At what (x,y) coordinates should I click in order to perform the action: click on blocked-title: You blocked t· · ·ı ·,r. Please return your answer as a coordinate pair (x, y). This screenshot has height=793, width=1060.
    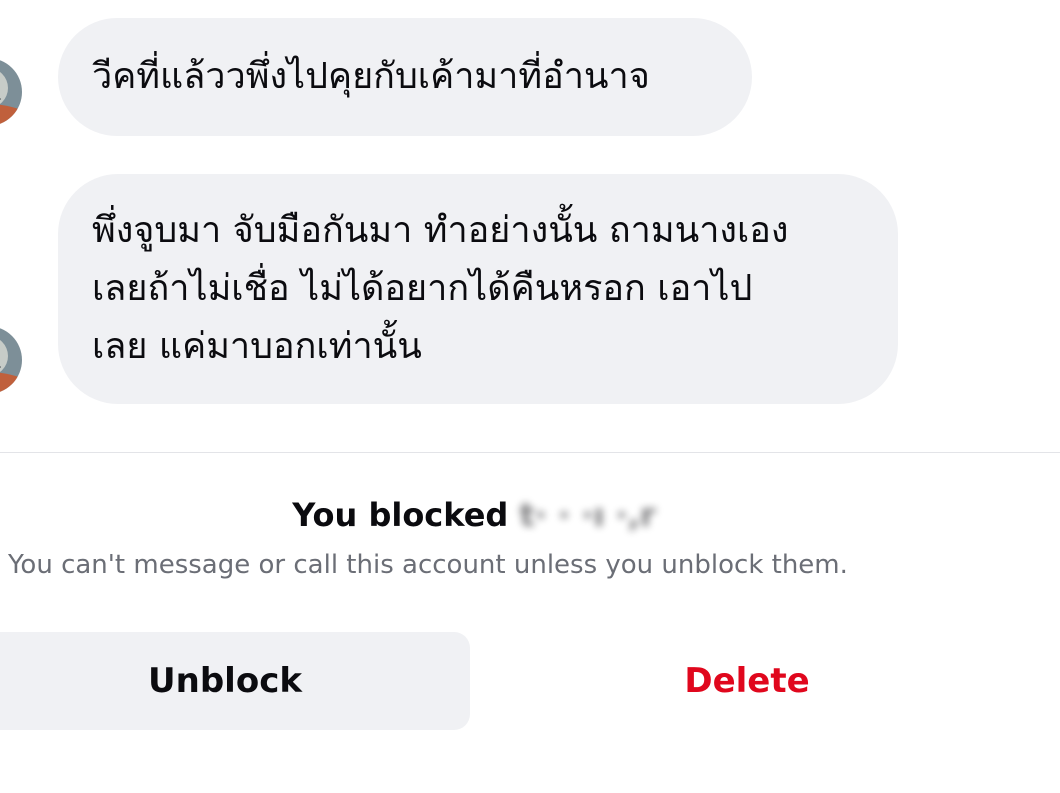
    Looking at the image, I should click on (474, 515).